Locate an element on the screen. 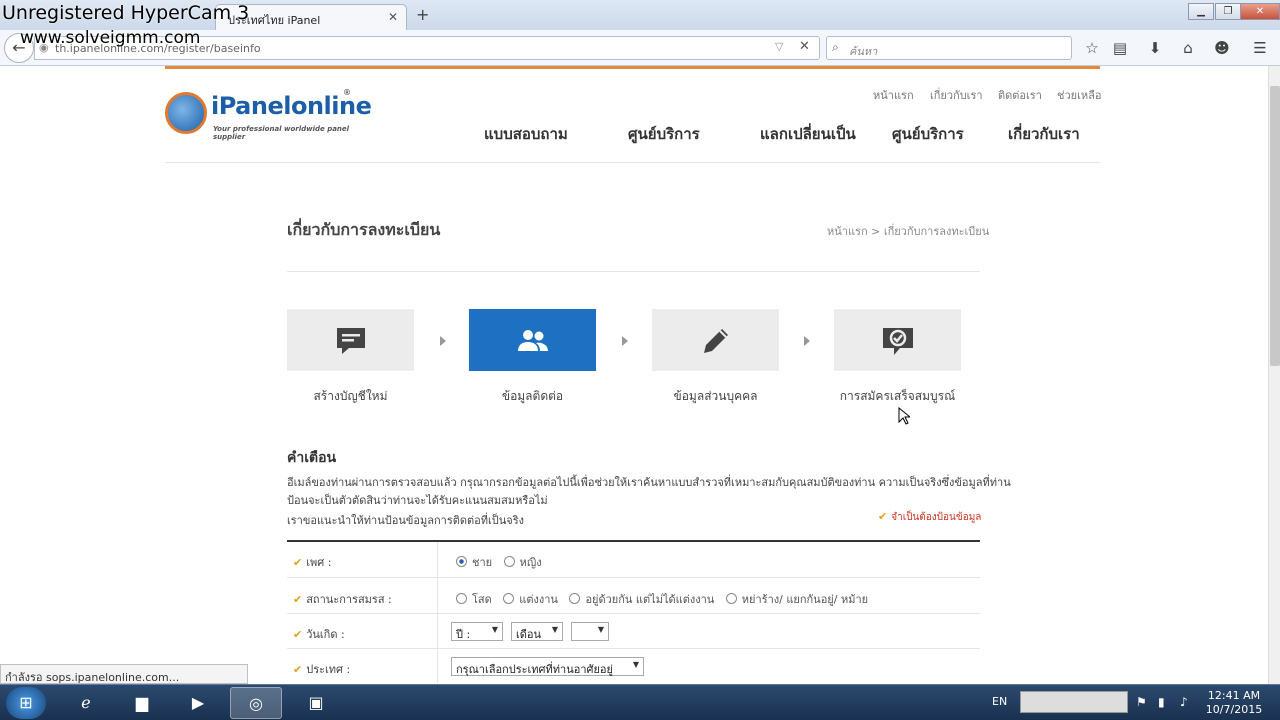 The width and height of the screenshot is (1280, 720). bookmark-star-icon: ☆ is located at coordinates (1092, 48).